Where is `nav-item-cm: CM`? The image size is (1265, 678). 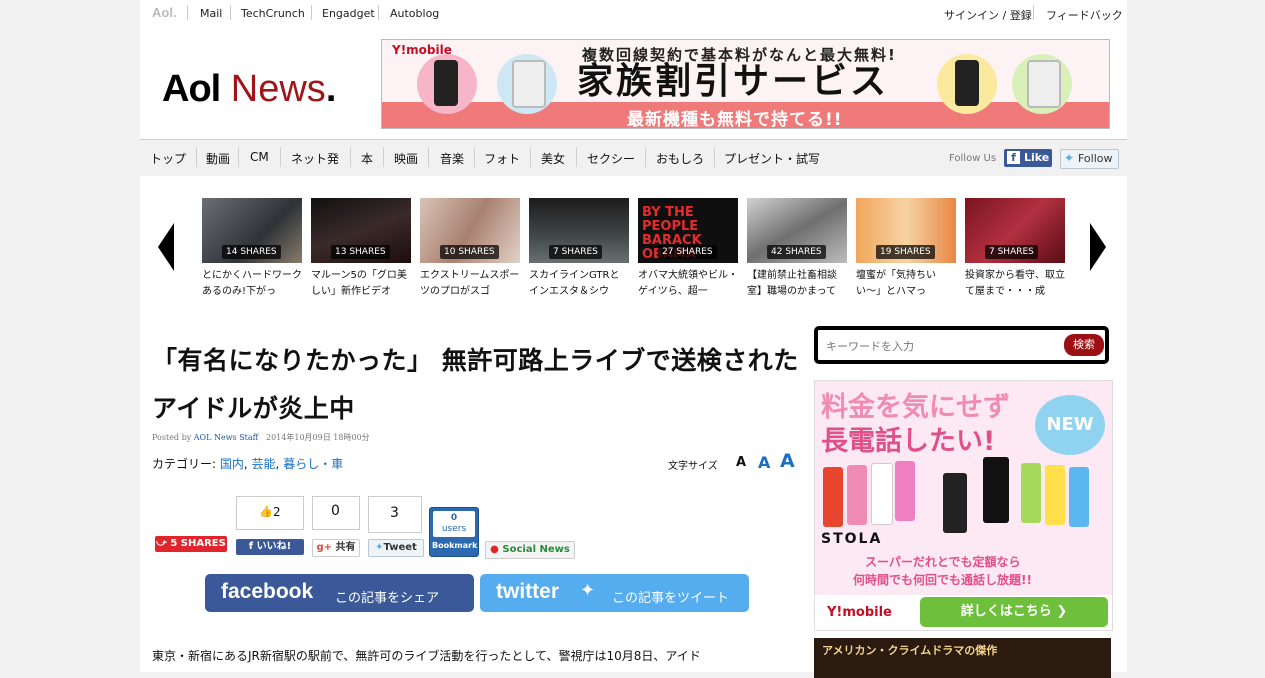
nav-item-cm: CM is located at coordinates (259, 157).